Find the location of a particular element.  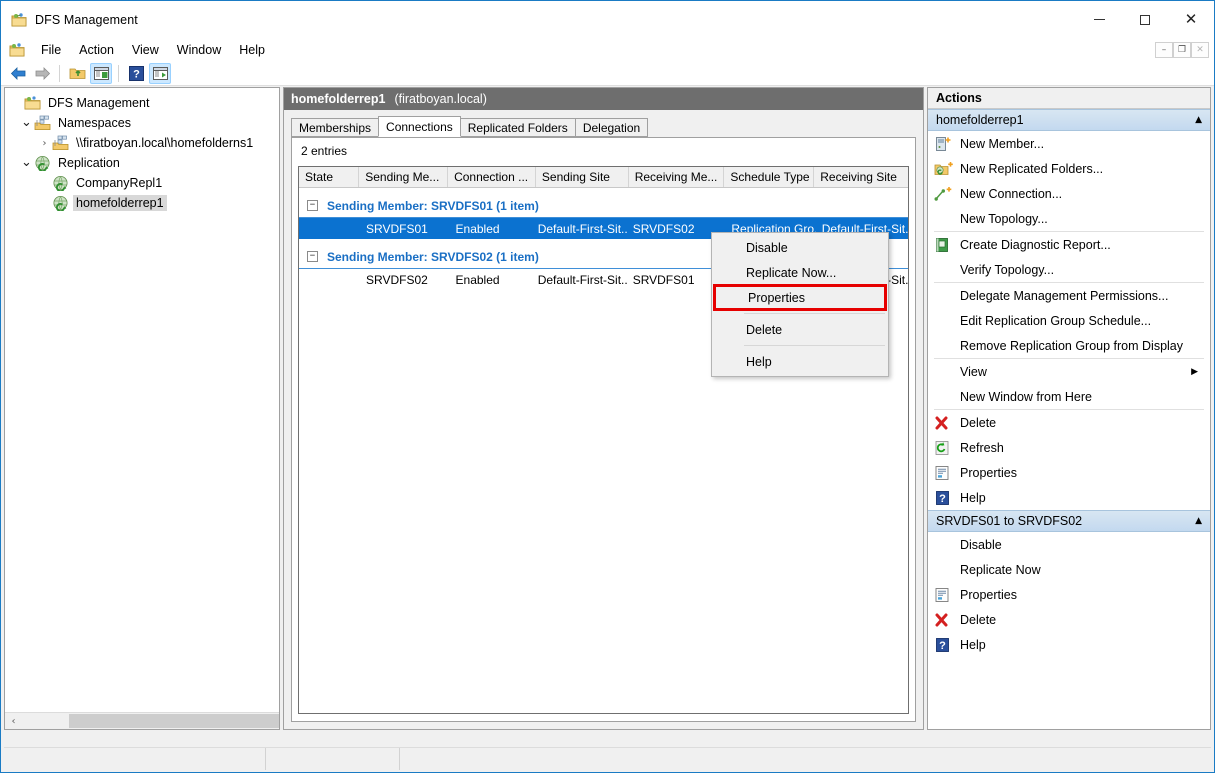

tab-memberships: Memberships is located at coordinates (335, 127).